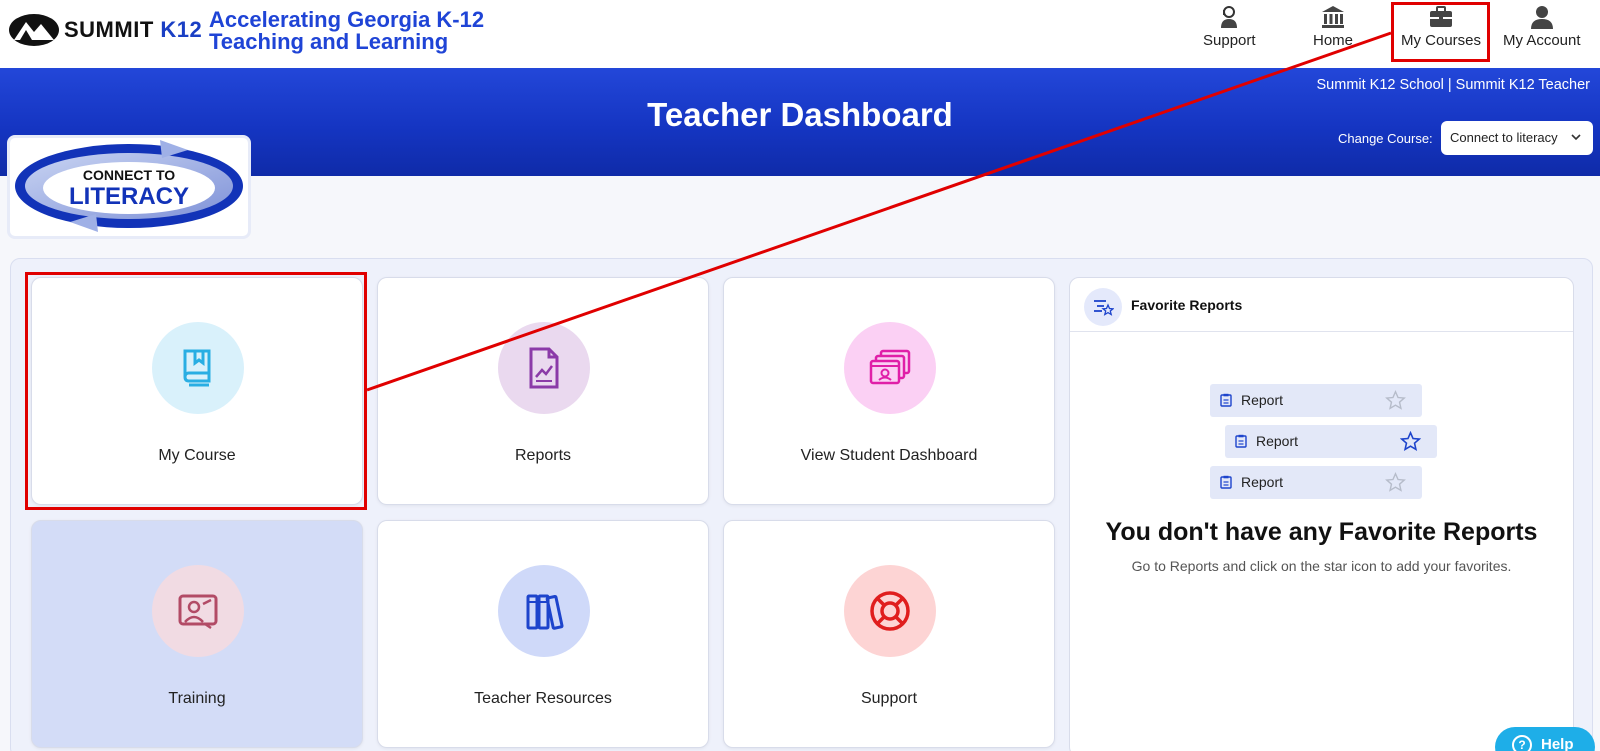 The image size is (1600, 751). I want to click on tile-label: Support, so click(889, 698).